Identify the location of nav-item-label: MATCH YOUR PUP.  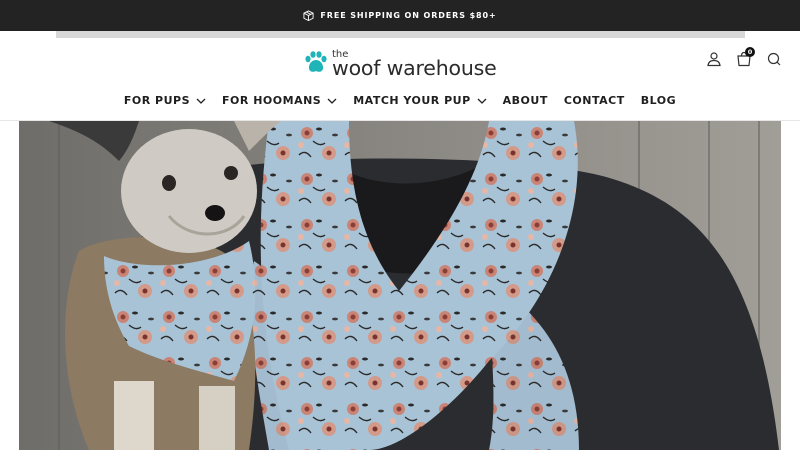
(412, 100).